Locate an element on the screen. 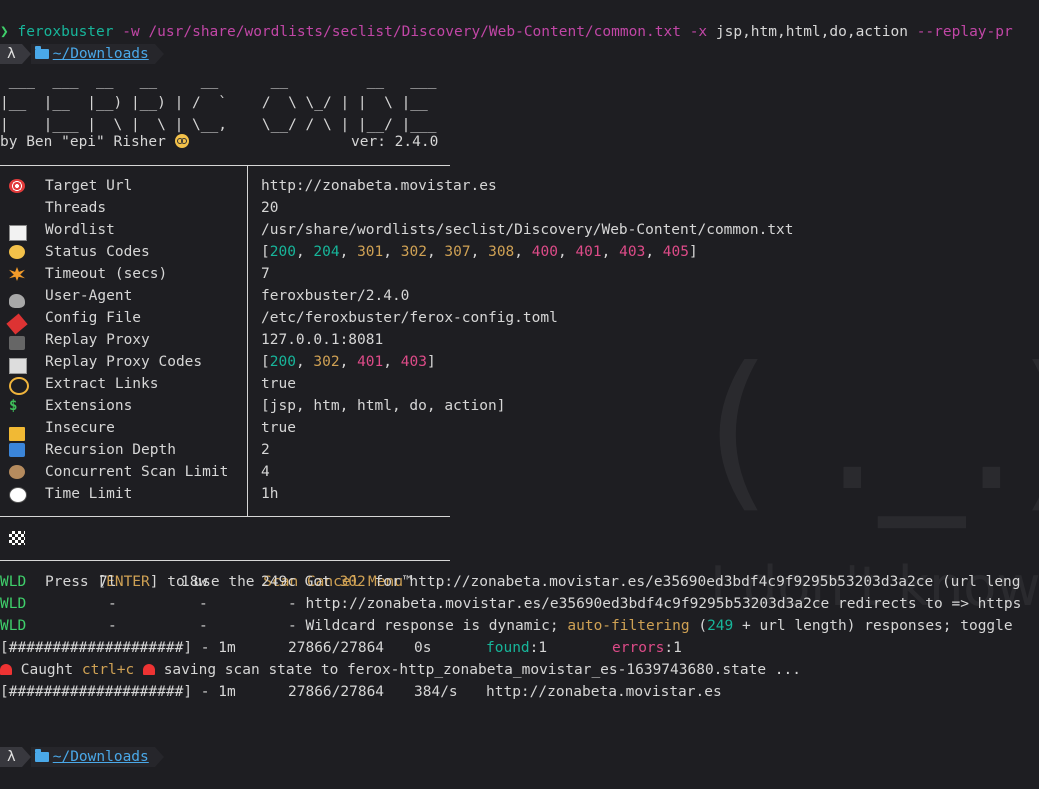 The height and width of the screenshot is (789, 1039). errors-count: :1 is located at coordinates (673, 648).